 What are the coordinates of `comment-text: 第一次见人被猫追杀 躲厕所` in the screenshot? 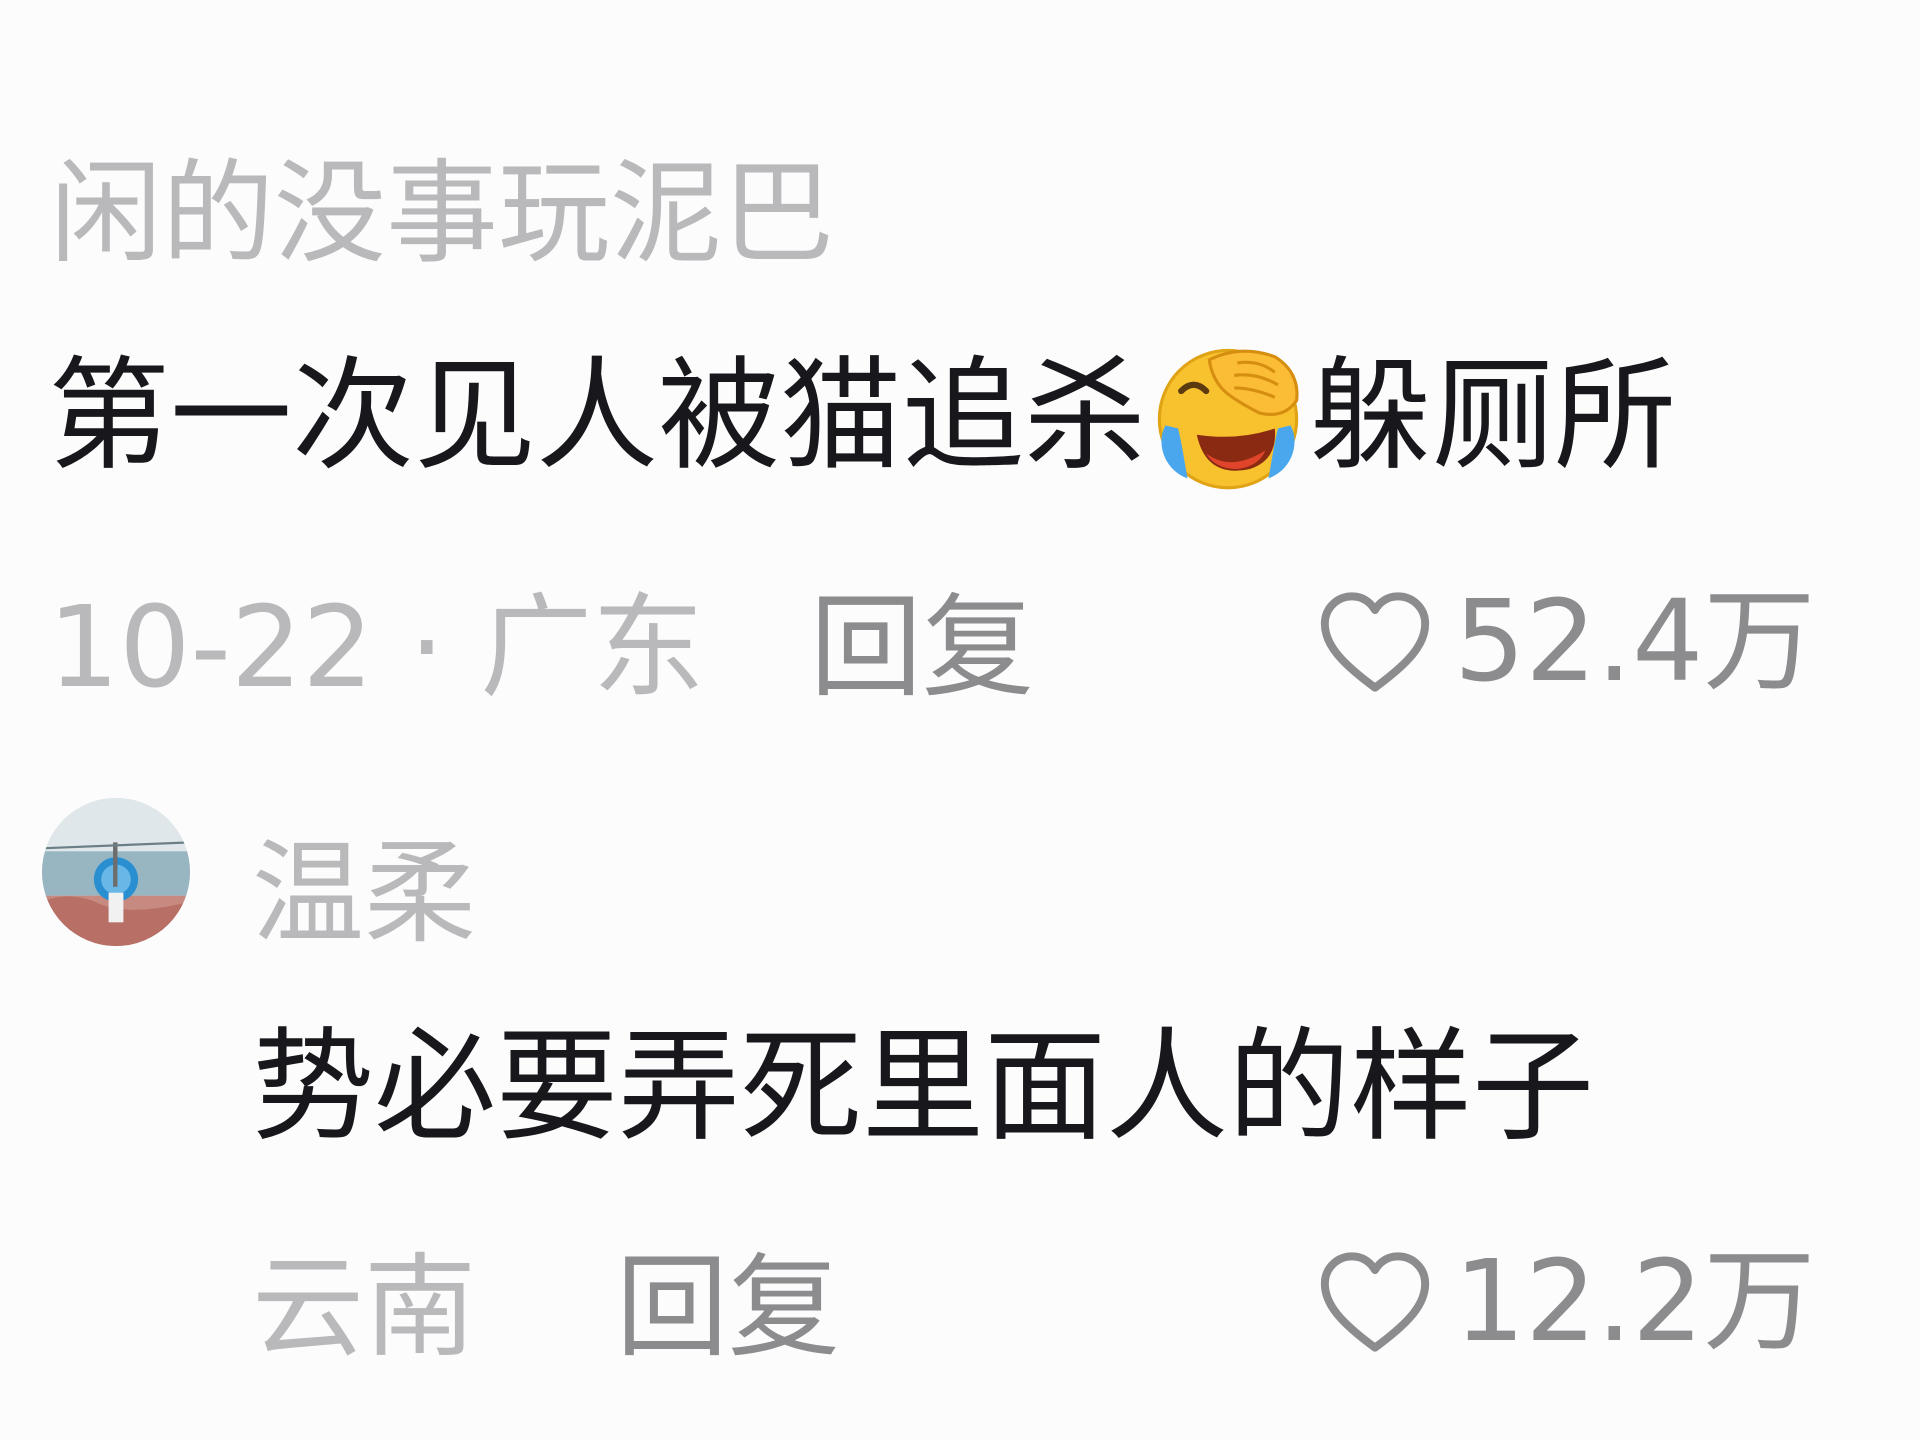 It's located at (862, 416).